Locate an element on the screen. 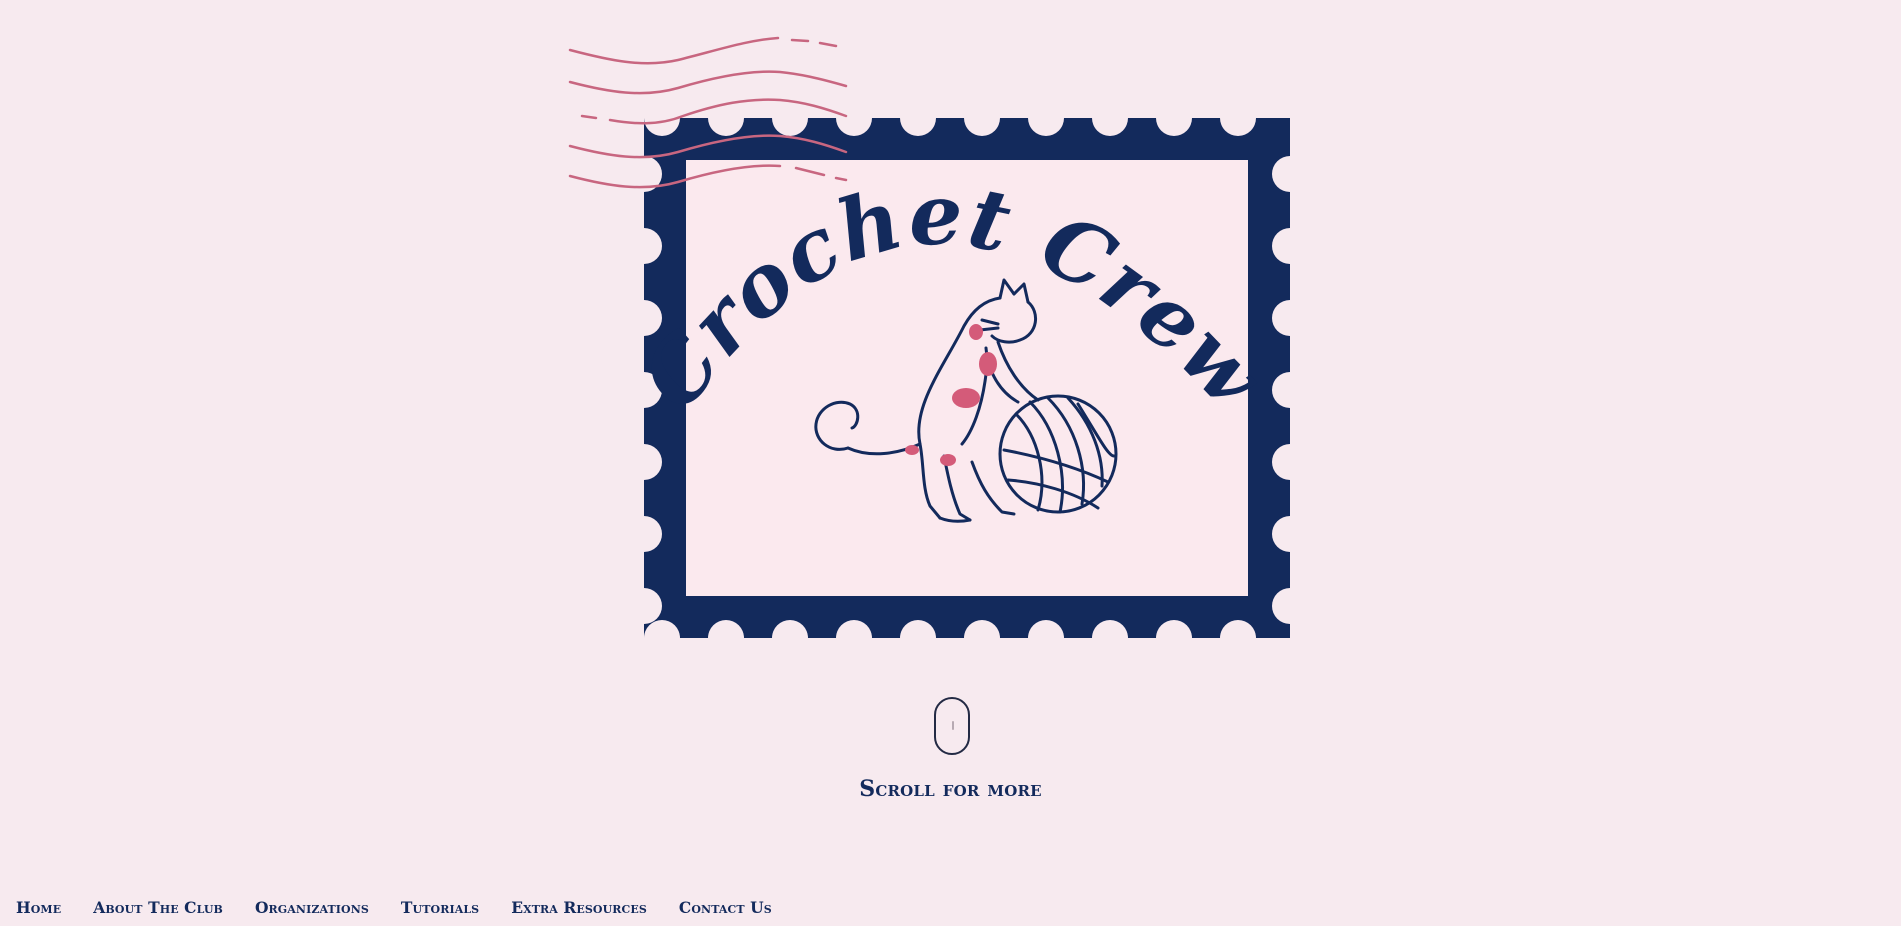 This screenshot has height=926, width=1901. mouse-wheel-icon is located at coordinates (953, 725).